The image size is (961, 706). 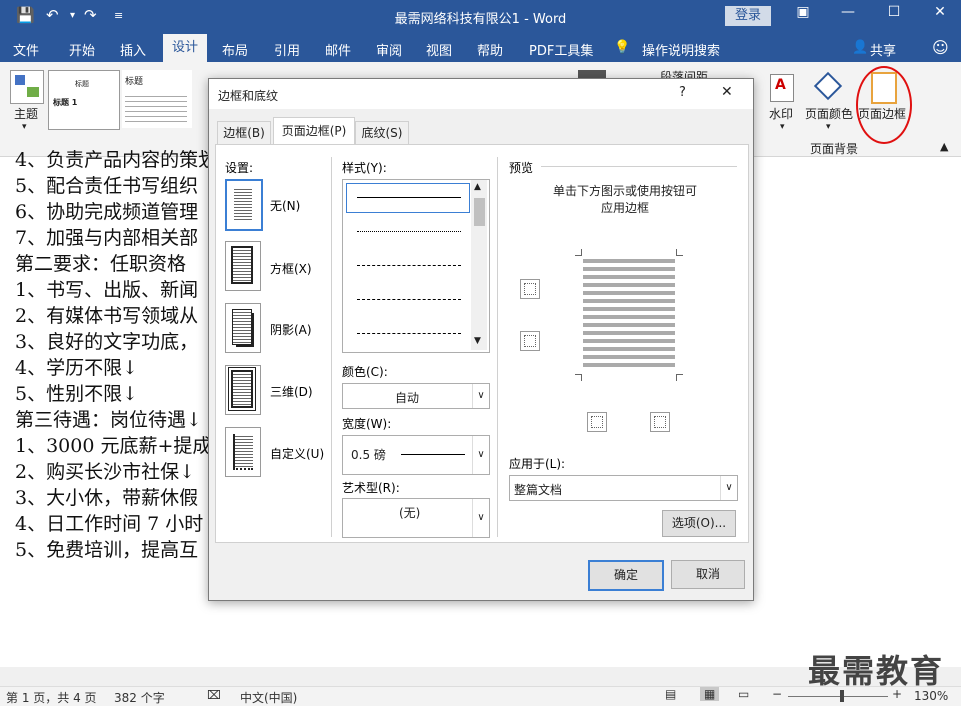 What do you see at coordinates (828, 86) in the screenshot?
I see `page-color-icon` at bounding box center [828, 86].